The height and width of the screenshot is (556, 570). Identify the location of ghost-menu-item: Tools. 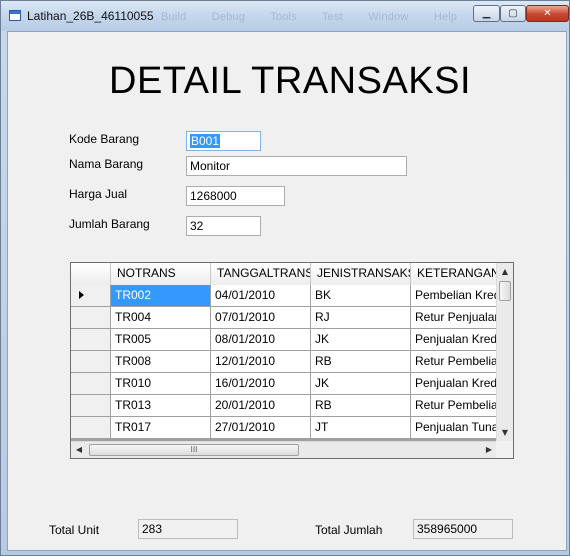
(283, 17).